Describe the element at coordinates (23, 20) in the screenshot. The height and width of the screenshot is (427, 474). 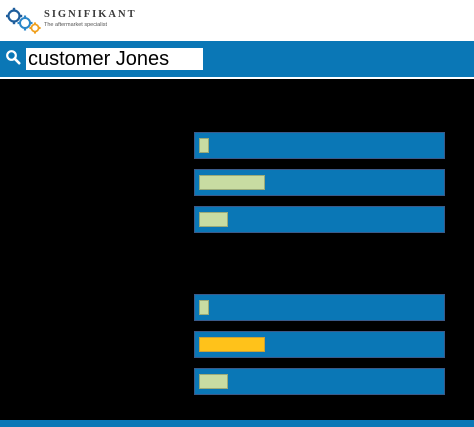
I see `gears-logo-icon` at that location.